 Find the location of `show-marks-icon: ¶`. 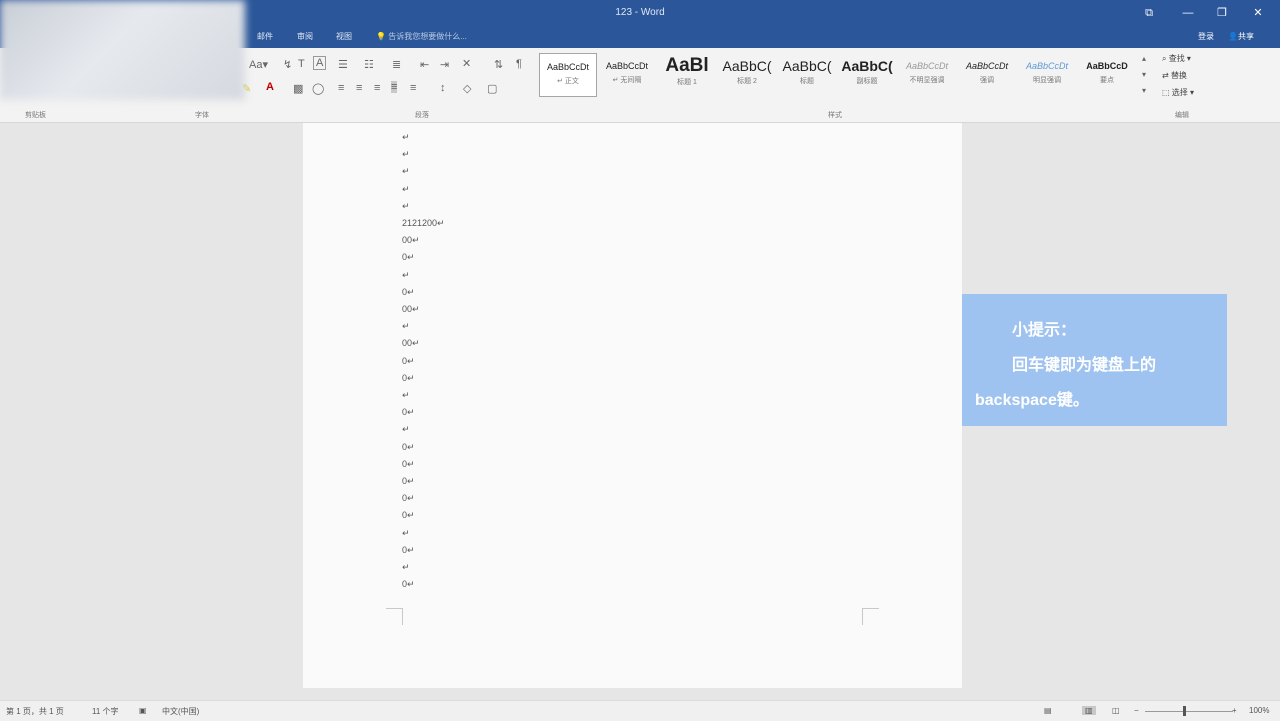

show-marks-icon: ¶ is located at coordinates (519, 64).